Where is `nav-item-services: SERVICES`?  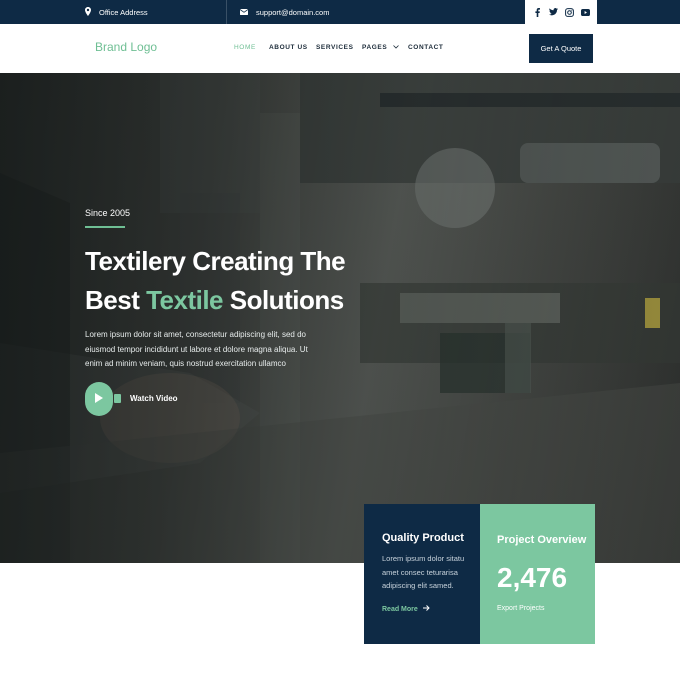 nav-item-services: SERVICES is located at coordinates (335, 47).